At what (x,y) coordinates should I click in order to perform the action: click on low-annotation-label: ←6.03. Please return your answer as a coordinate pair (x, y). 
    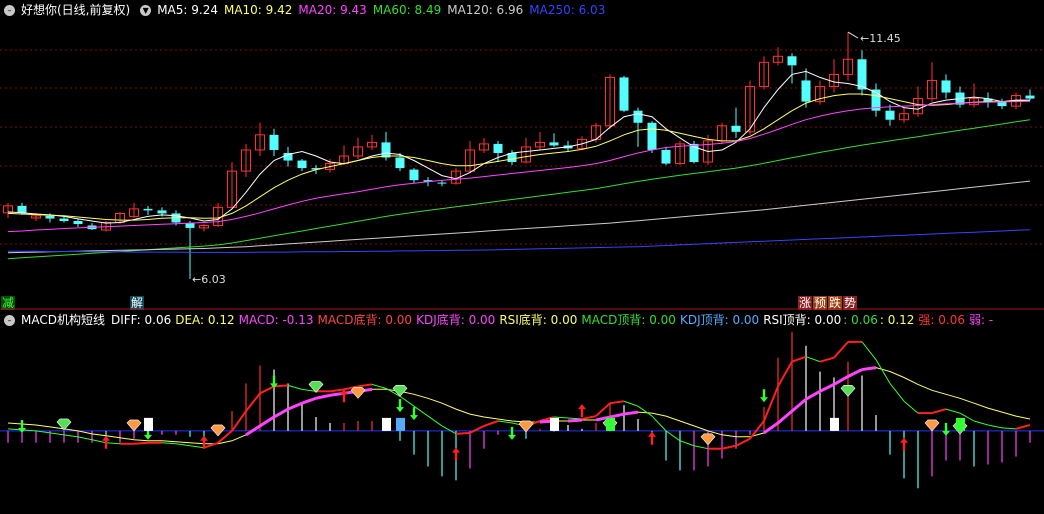
    Looking at the image, I should click on (209, 279).